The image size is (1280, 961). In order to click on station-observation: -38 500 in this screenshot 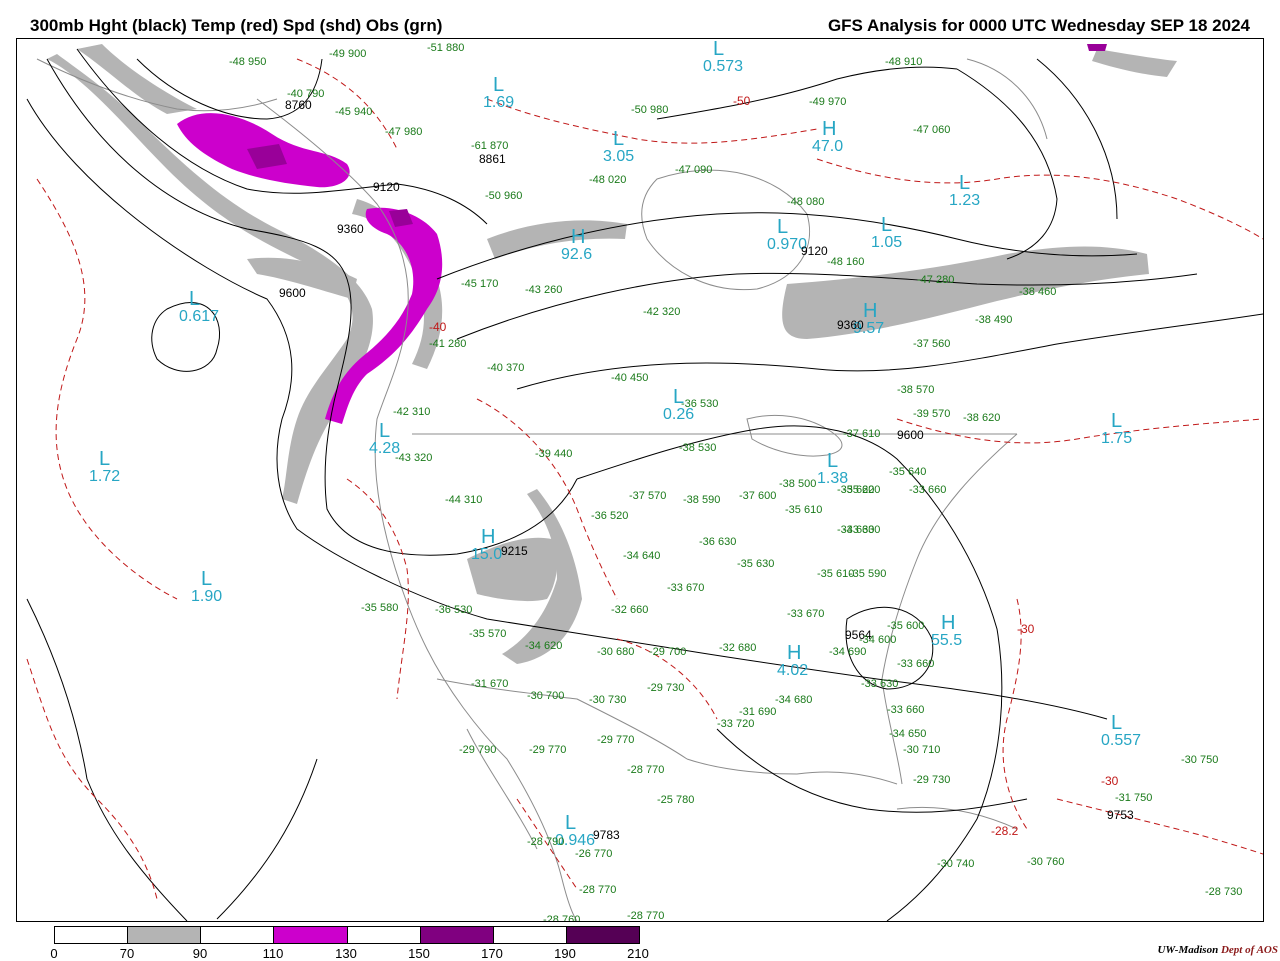, I will do `click(797, 484)`.